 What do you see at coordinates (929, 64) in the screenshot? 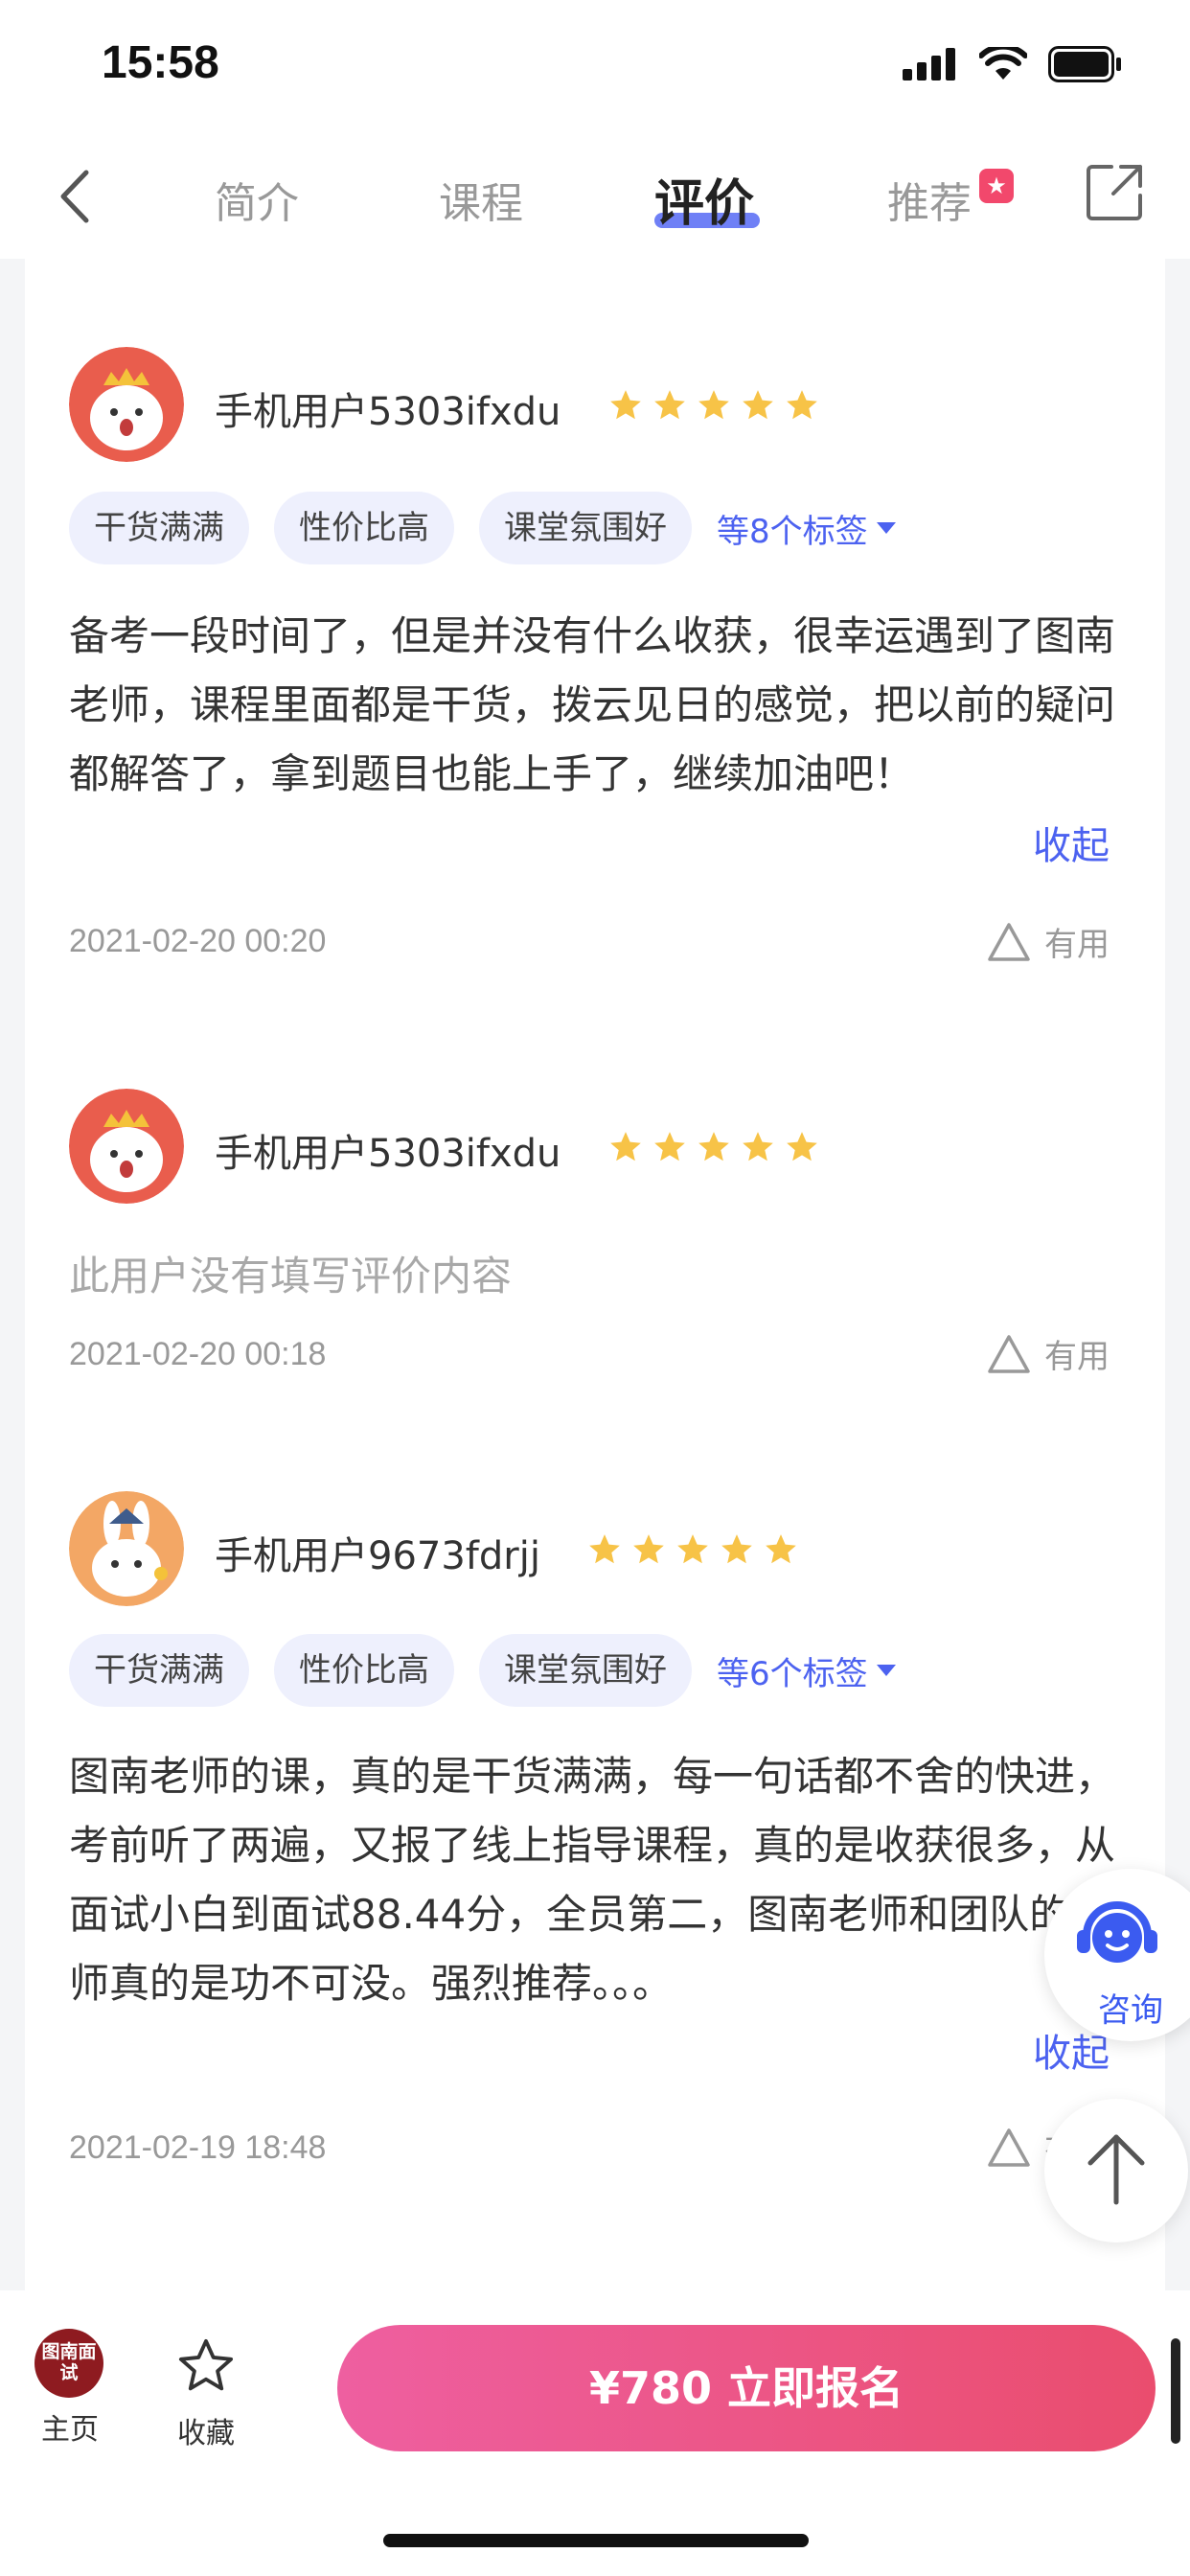
I see `signal-icon` at bounding box center [929, 64].